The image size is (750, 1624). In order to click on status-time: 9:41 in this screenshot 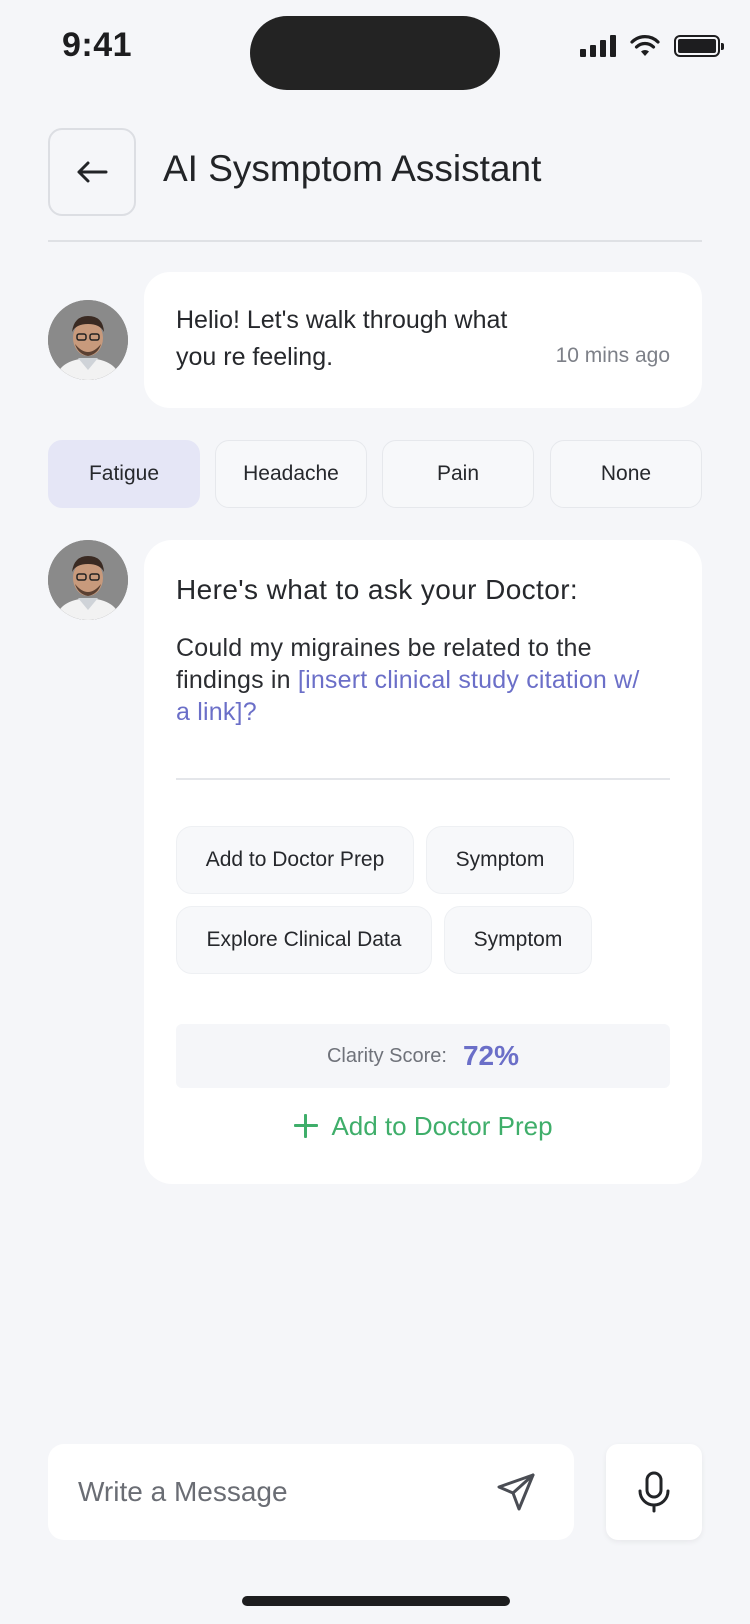, I will do `click(97, 45)`.